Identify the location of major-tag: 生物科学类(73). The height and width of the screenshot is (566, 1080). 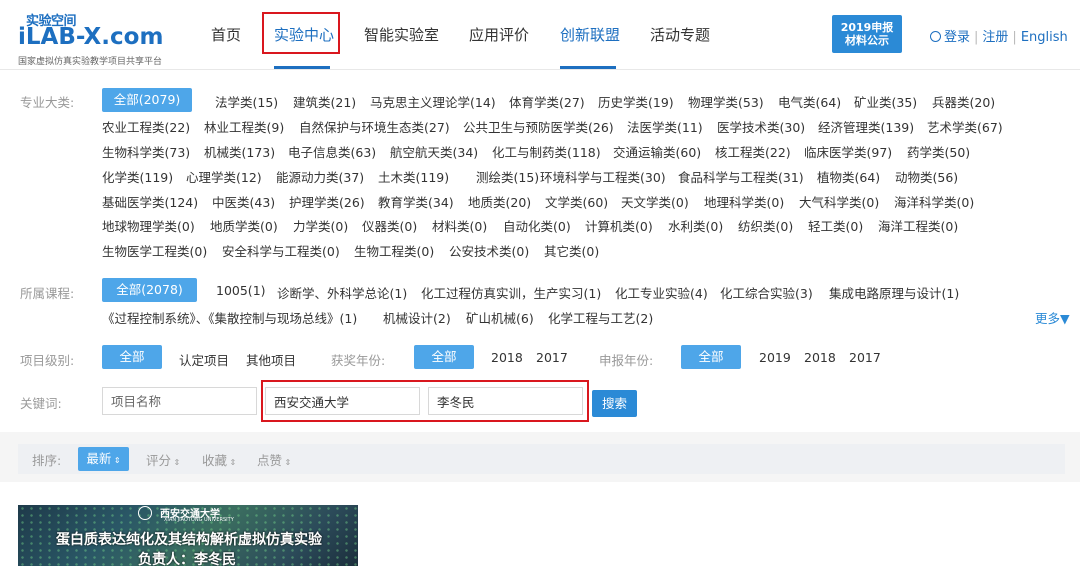
(146, 151).